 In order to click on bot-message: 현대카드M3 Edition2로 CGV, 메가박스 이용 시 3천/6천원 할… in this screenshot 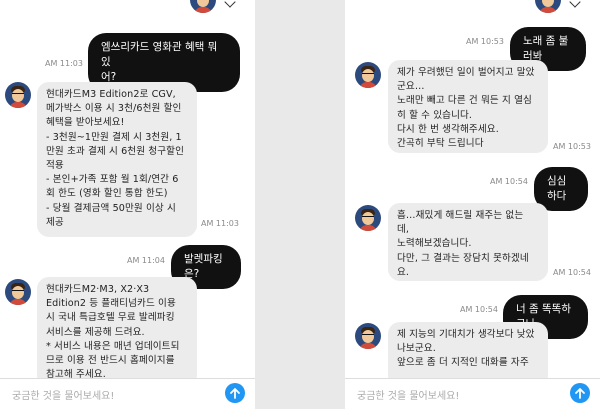, I will do `click(117, 159)`.